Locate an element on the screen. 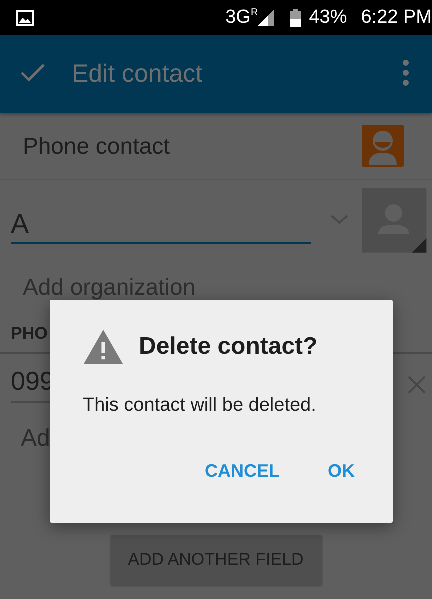 This screenshot has width=432, height=599. ok-button: OK is located at coordinates (341, 471).